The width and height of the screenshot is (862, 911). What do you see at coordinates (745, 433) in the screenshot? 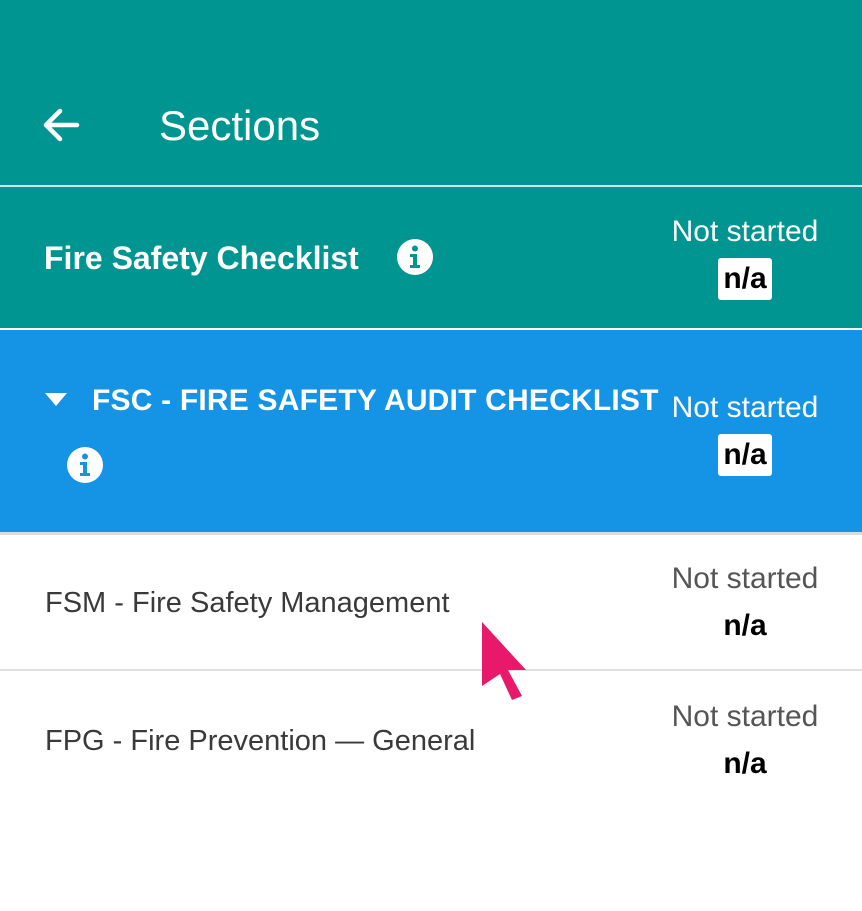
I see `section-status: Not started n/a` at bounding box center [745, 433].